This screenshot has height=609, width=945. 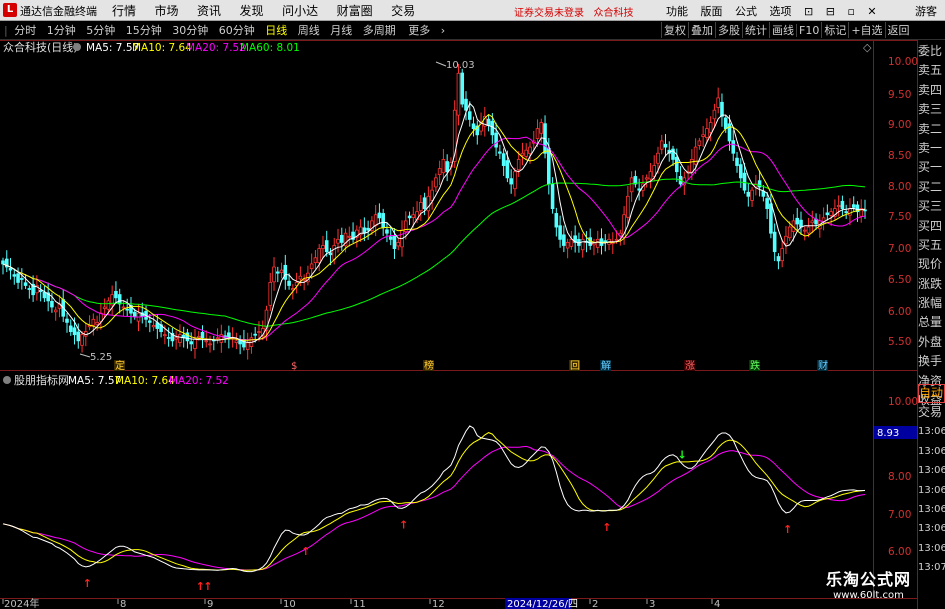 I want to click on sub-indicator-name: 股朋指标网, so click(x=41, y=380).